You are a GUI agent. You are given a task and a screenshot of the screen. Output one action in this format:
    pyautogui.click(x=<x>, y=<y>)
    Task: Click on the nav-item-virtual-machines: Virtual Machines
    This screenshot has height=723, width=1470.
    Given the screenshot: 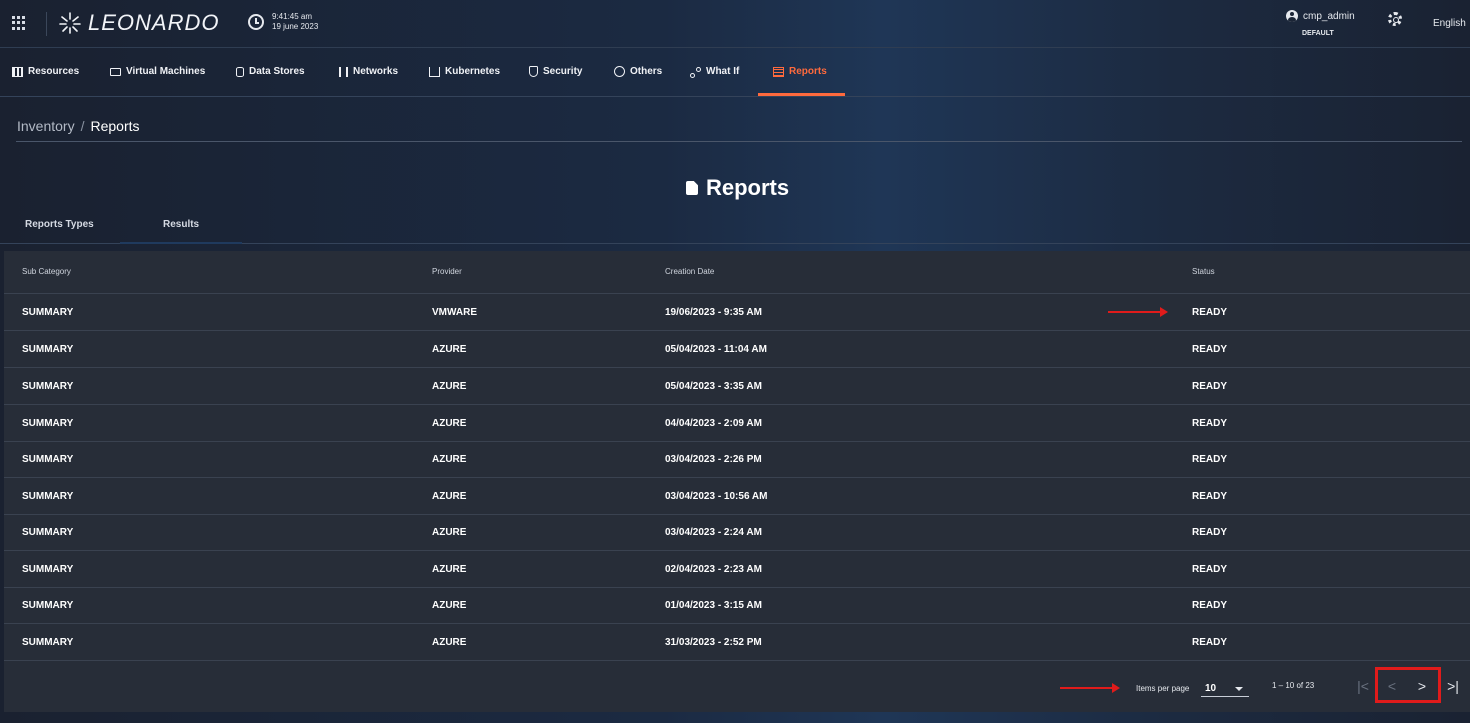 What is the action you would take?
    pyautogui.click(x=157, y=71)
    